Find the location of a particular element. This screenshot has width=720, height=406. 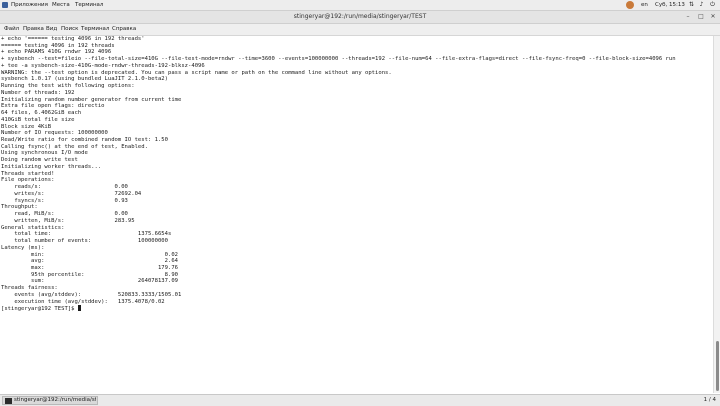

close-icon: ✕ is located at coordinates (713, 17).